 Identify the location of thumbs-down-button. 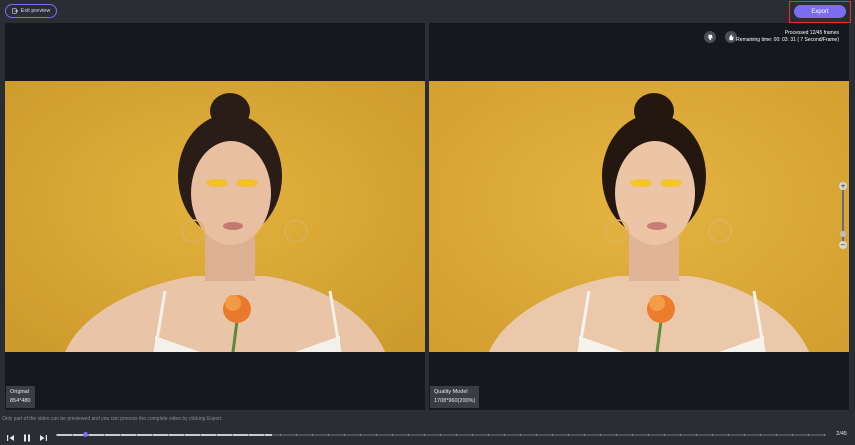
(710, 37).